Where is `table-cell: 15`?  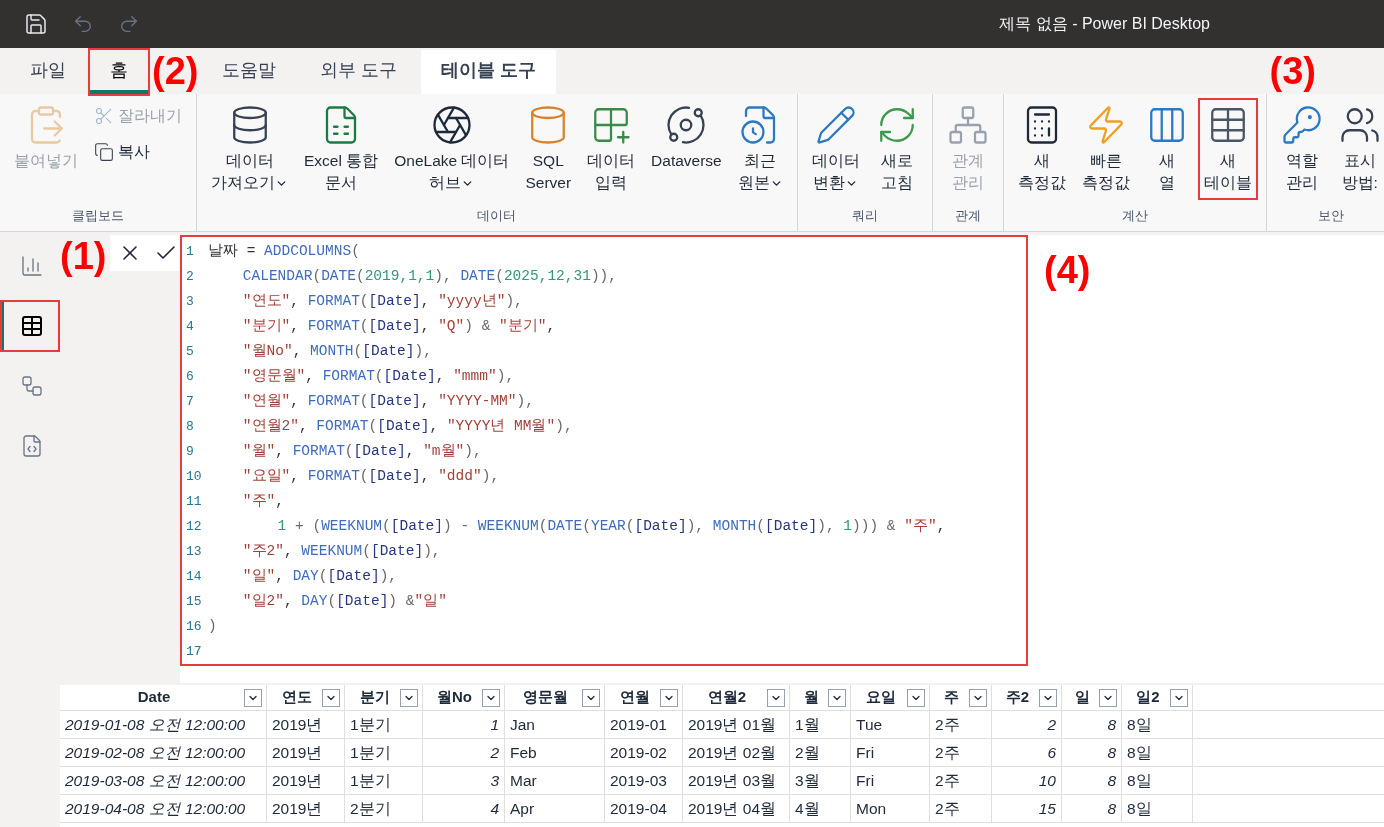 table-cell: 15 is located at coordinates (1027, 808).